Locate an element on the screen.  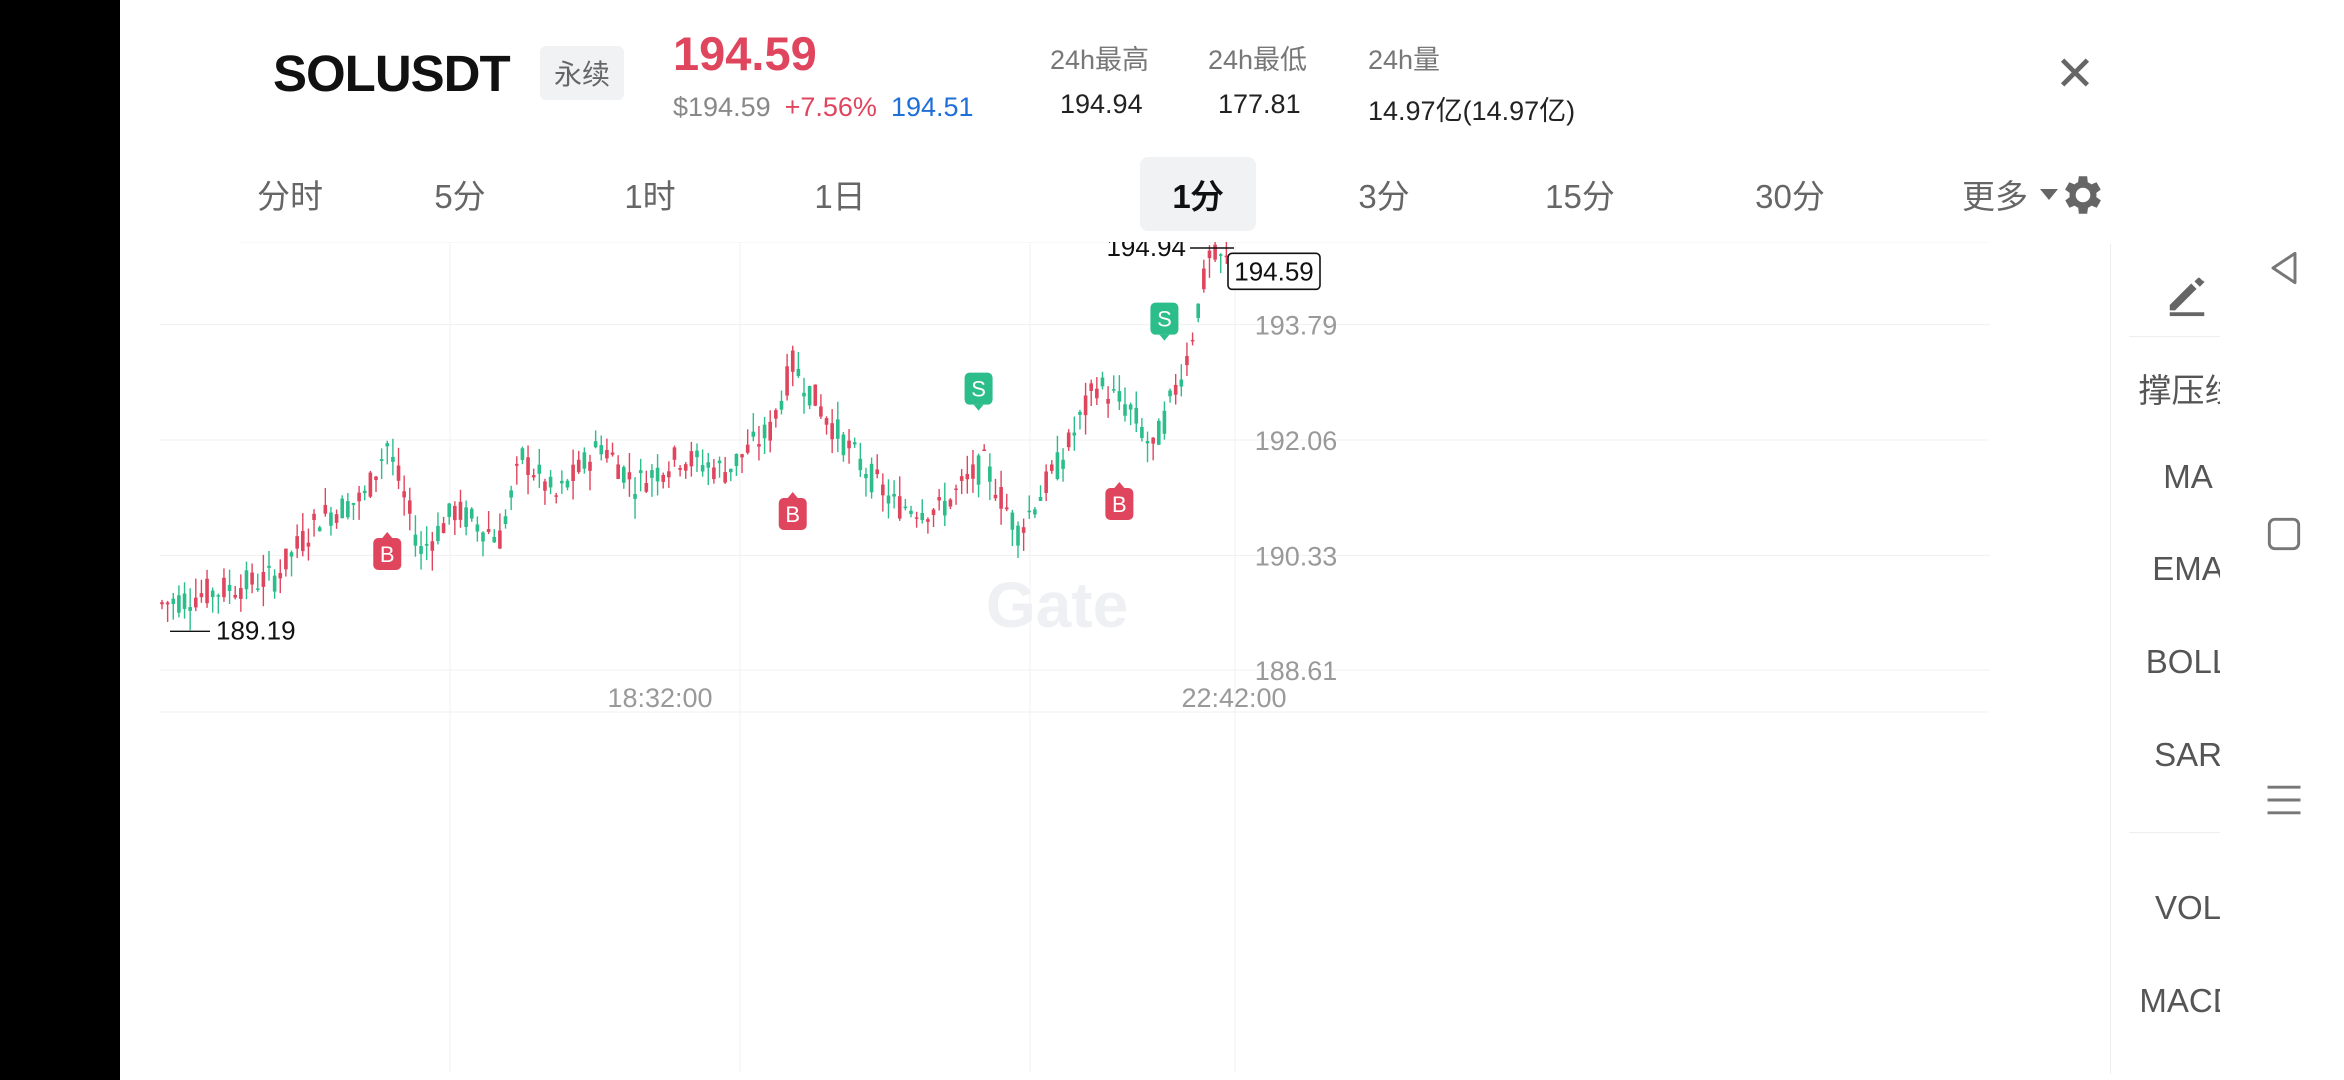
x-axis: 18:32:00 22:42:00 is located at coordinates (946, 698).